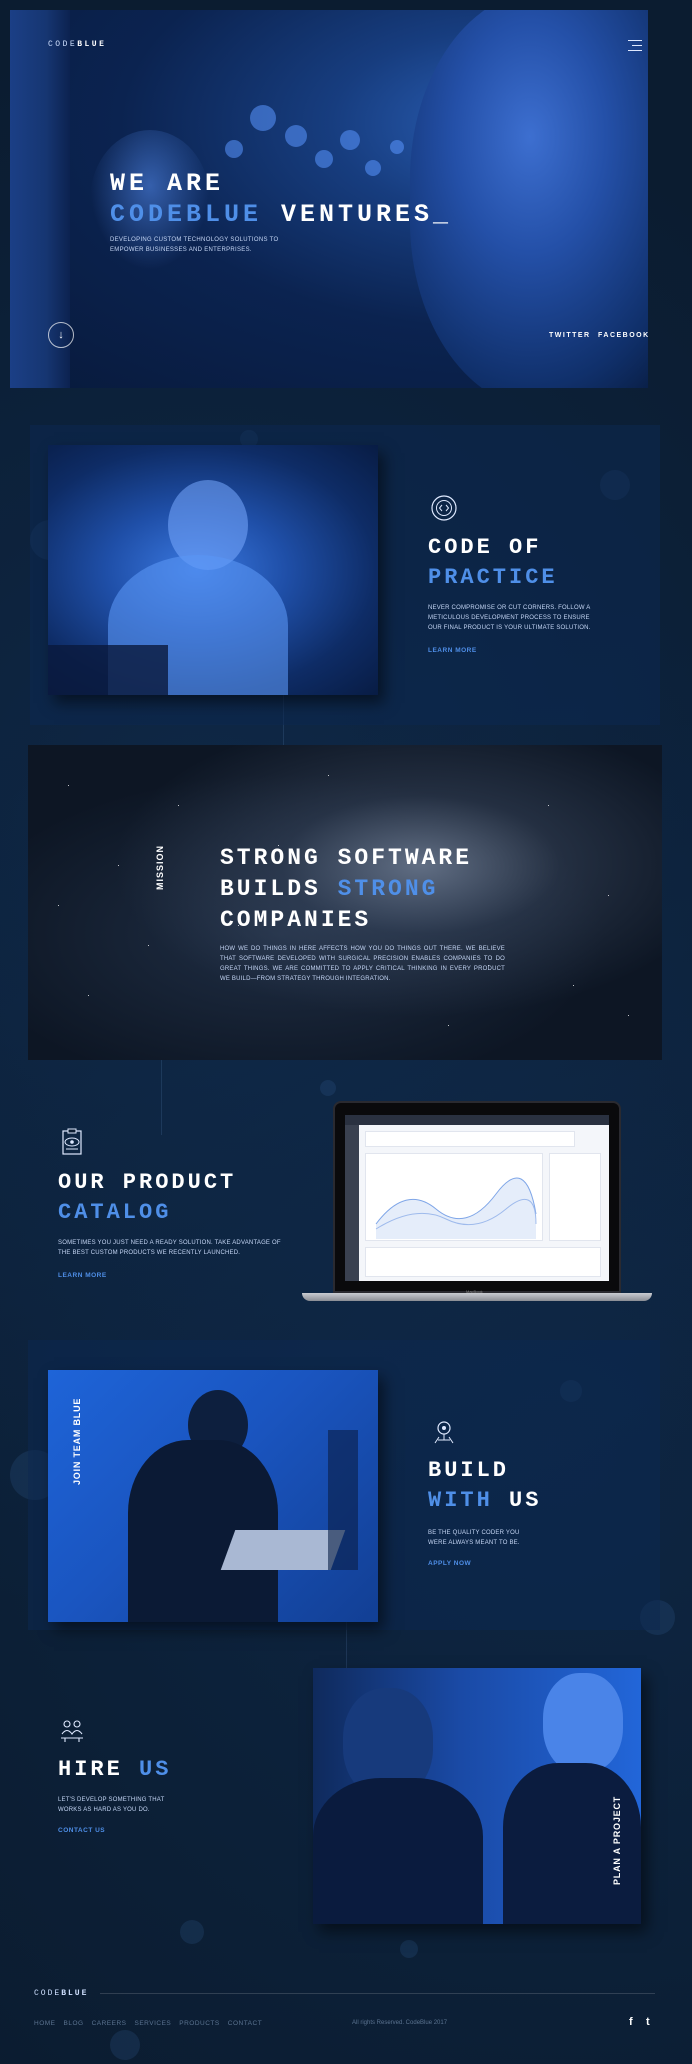 The width and height of the screenshot is (692, 2064). Describe the element at coordinates (45, 2023) in the screenshot. I see `footer-nav-home: HOME` at that location.